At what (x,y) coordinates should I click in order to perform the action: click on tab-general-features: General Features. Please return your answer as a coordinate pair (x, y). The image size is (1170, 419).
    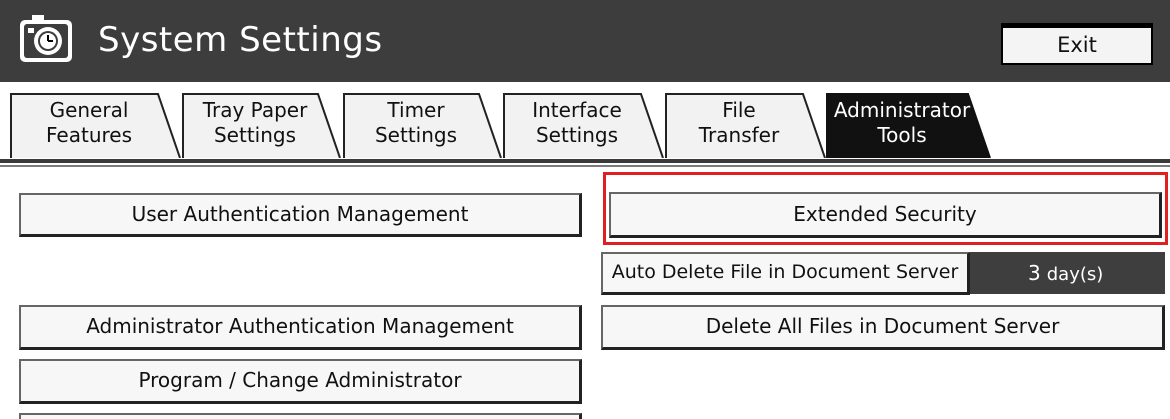
    Looking at the image, I should click on (96, 125).